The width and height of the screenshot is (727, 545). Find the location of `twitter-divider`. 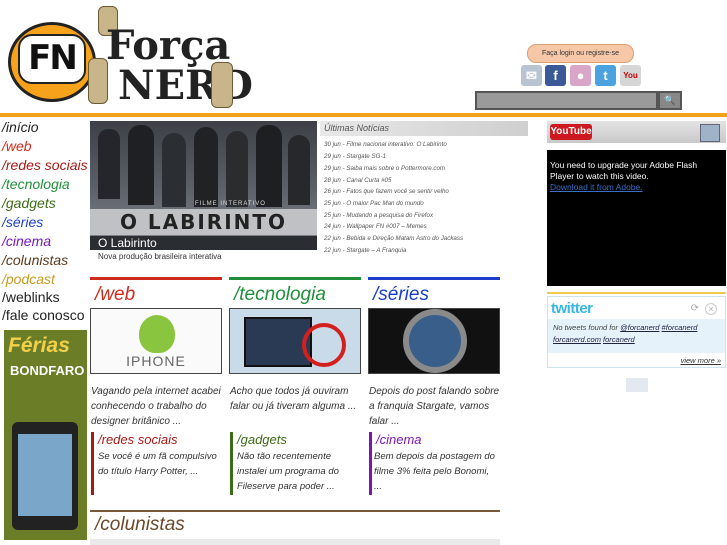

twitter-divider is located at coordinates (636, 293).